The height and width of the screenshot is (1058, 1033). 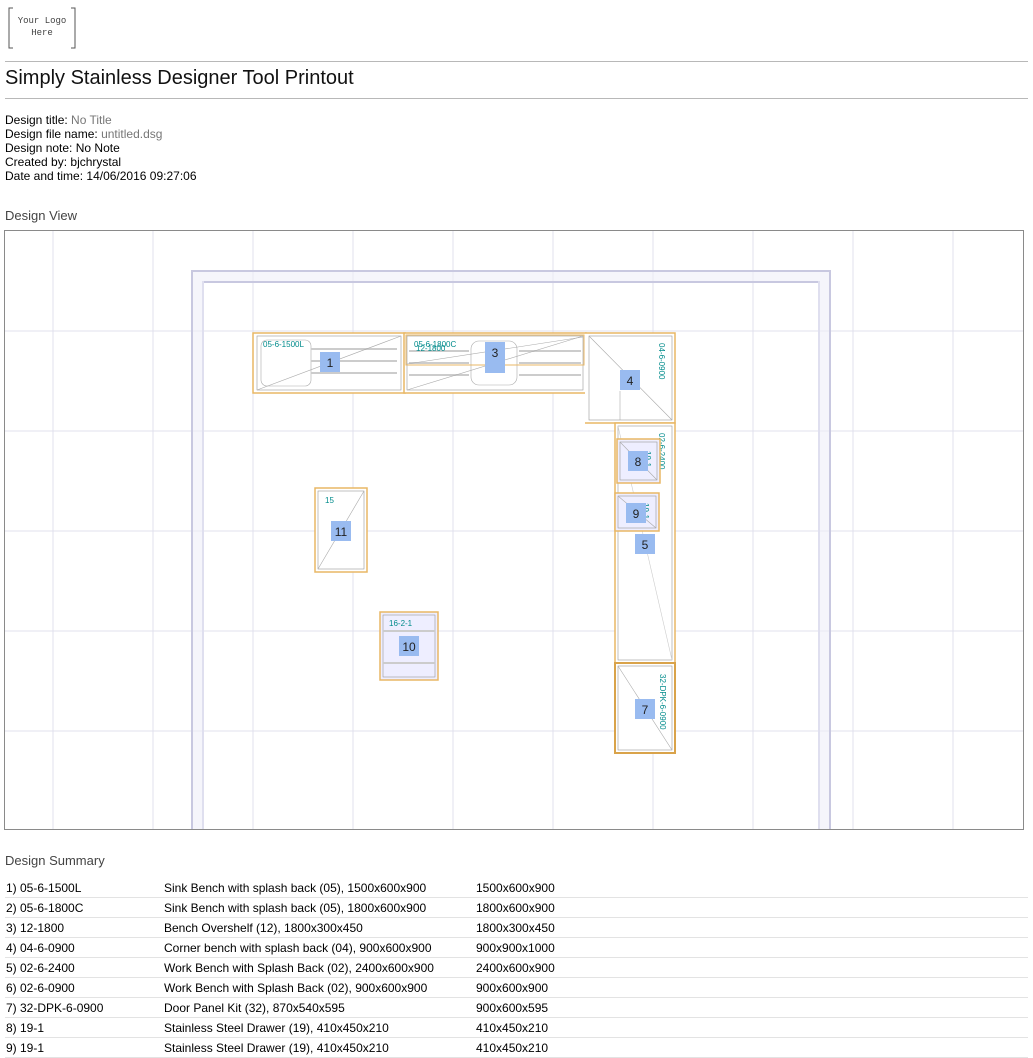 What do you see at coordinates (431, 348) in the screenshot?
I see `plan-item-code: 12-1800` at bounding box center [431, 348].